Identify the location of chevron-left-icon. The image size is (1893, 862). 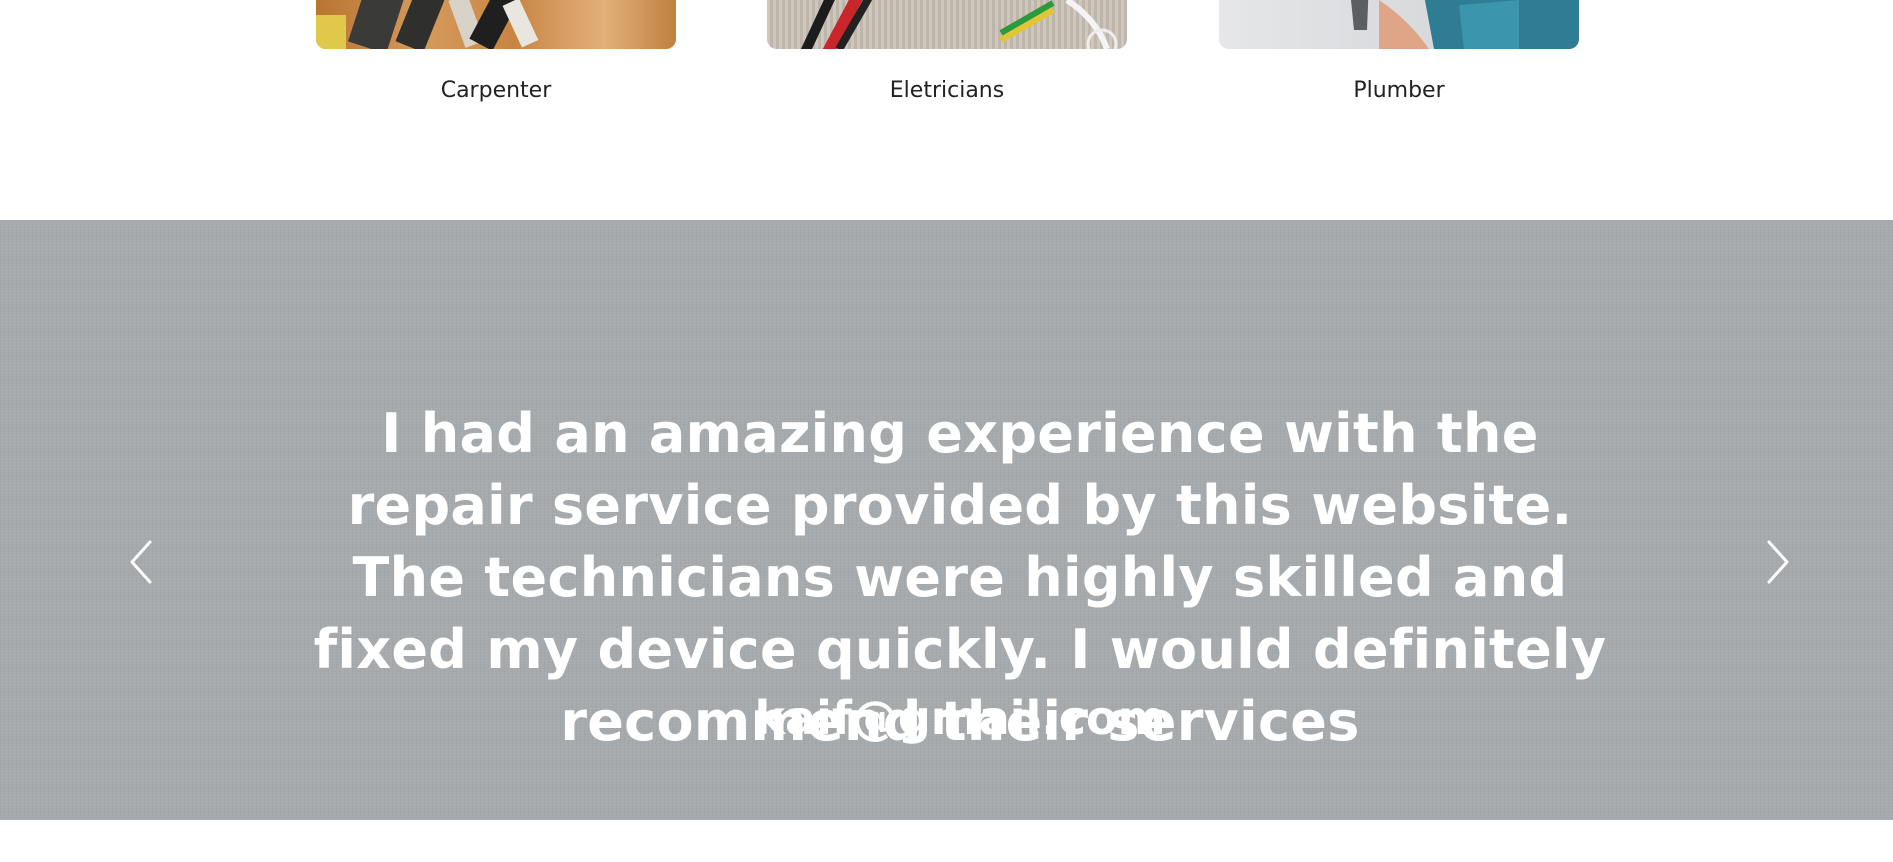
(141, 562).